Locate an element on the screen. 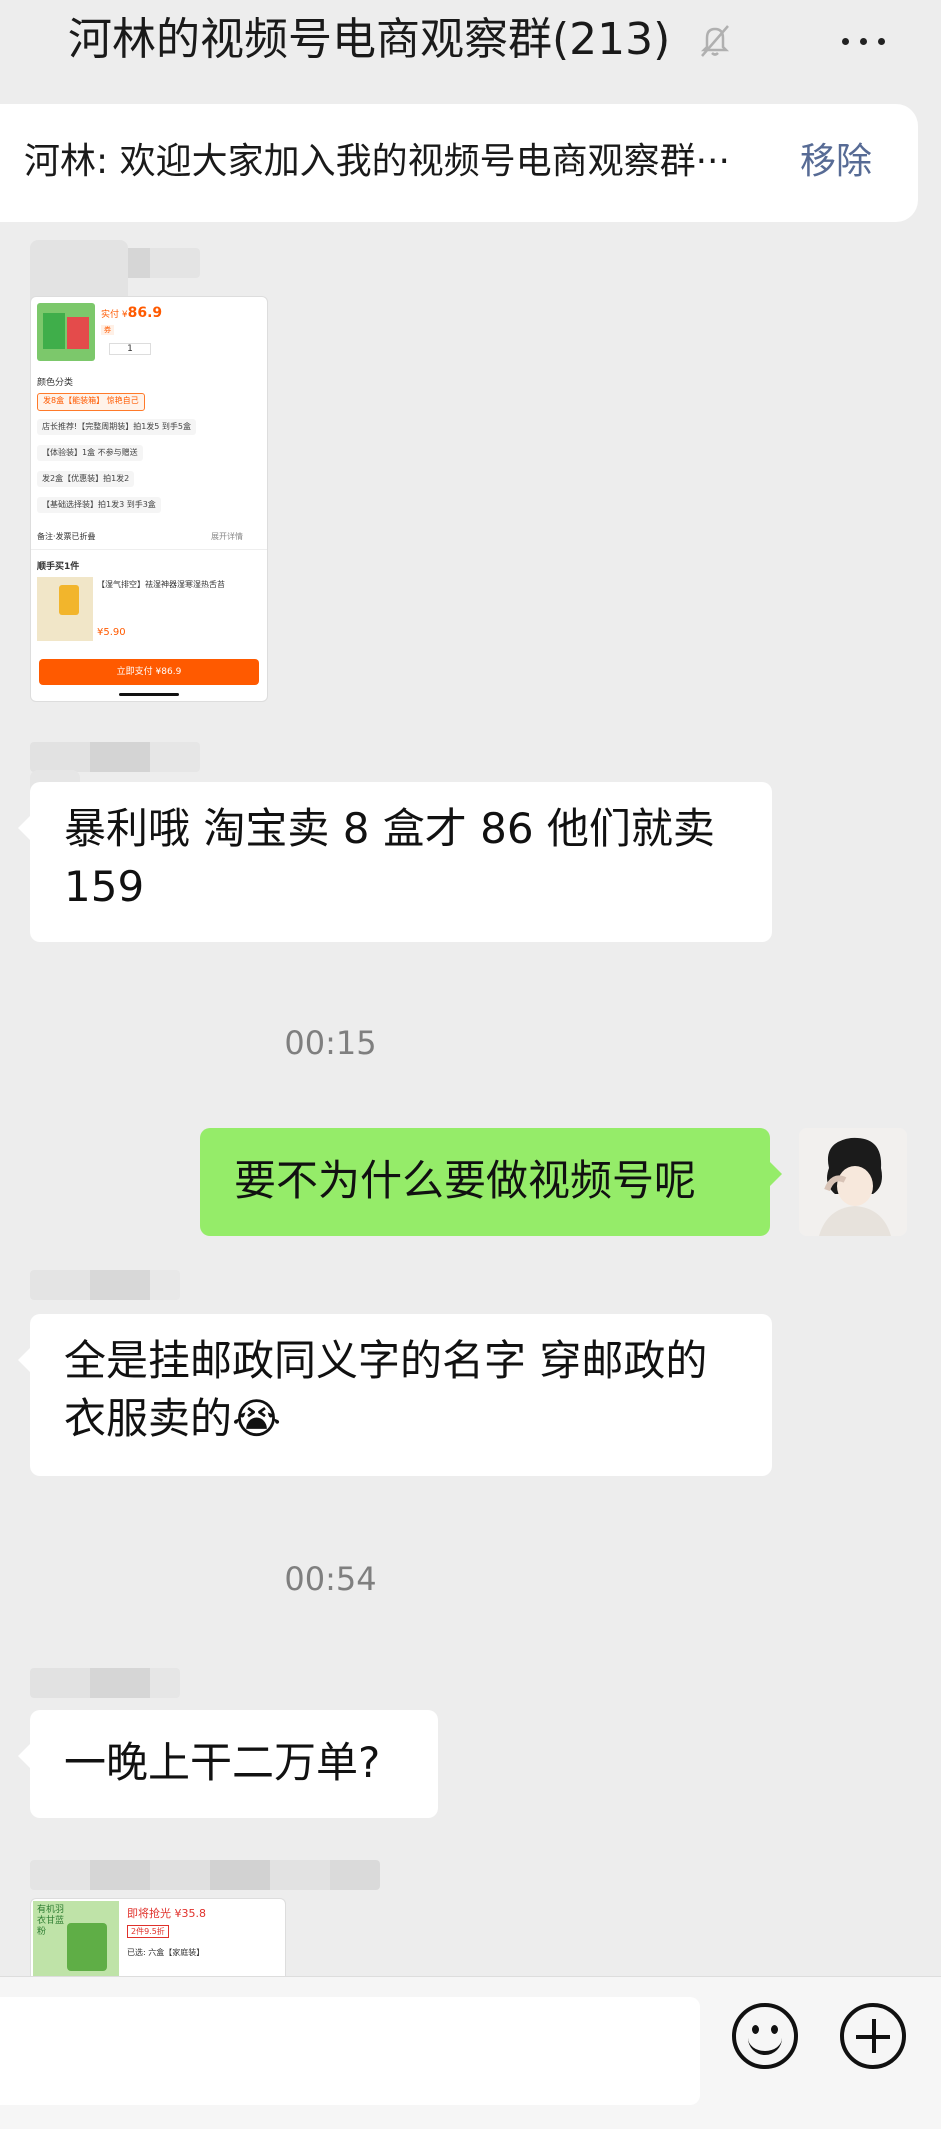 The height and width of the screenshot is (2129, 941). message-bubble: 全是挂邮政同义字的名字 穿邮政的衣服卖的😭 is located at coordinates (395, 1395).